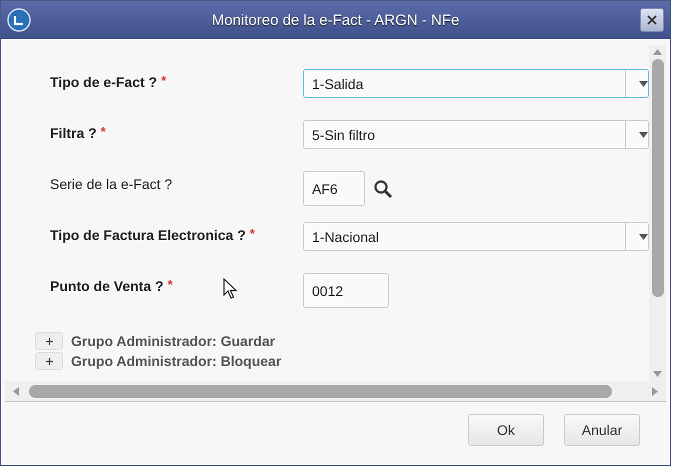 The width and height of the screenshot is (673, 468). Describe the element at coordinates (334, 188) in the screenshot. I see `input-field: AF6` at that location.